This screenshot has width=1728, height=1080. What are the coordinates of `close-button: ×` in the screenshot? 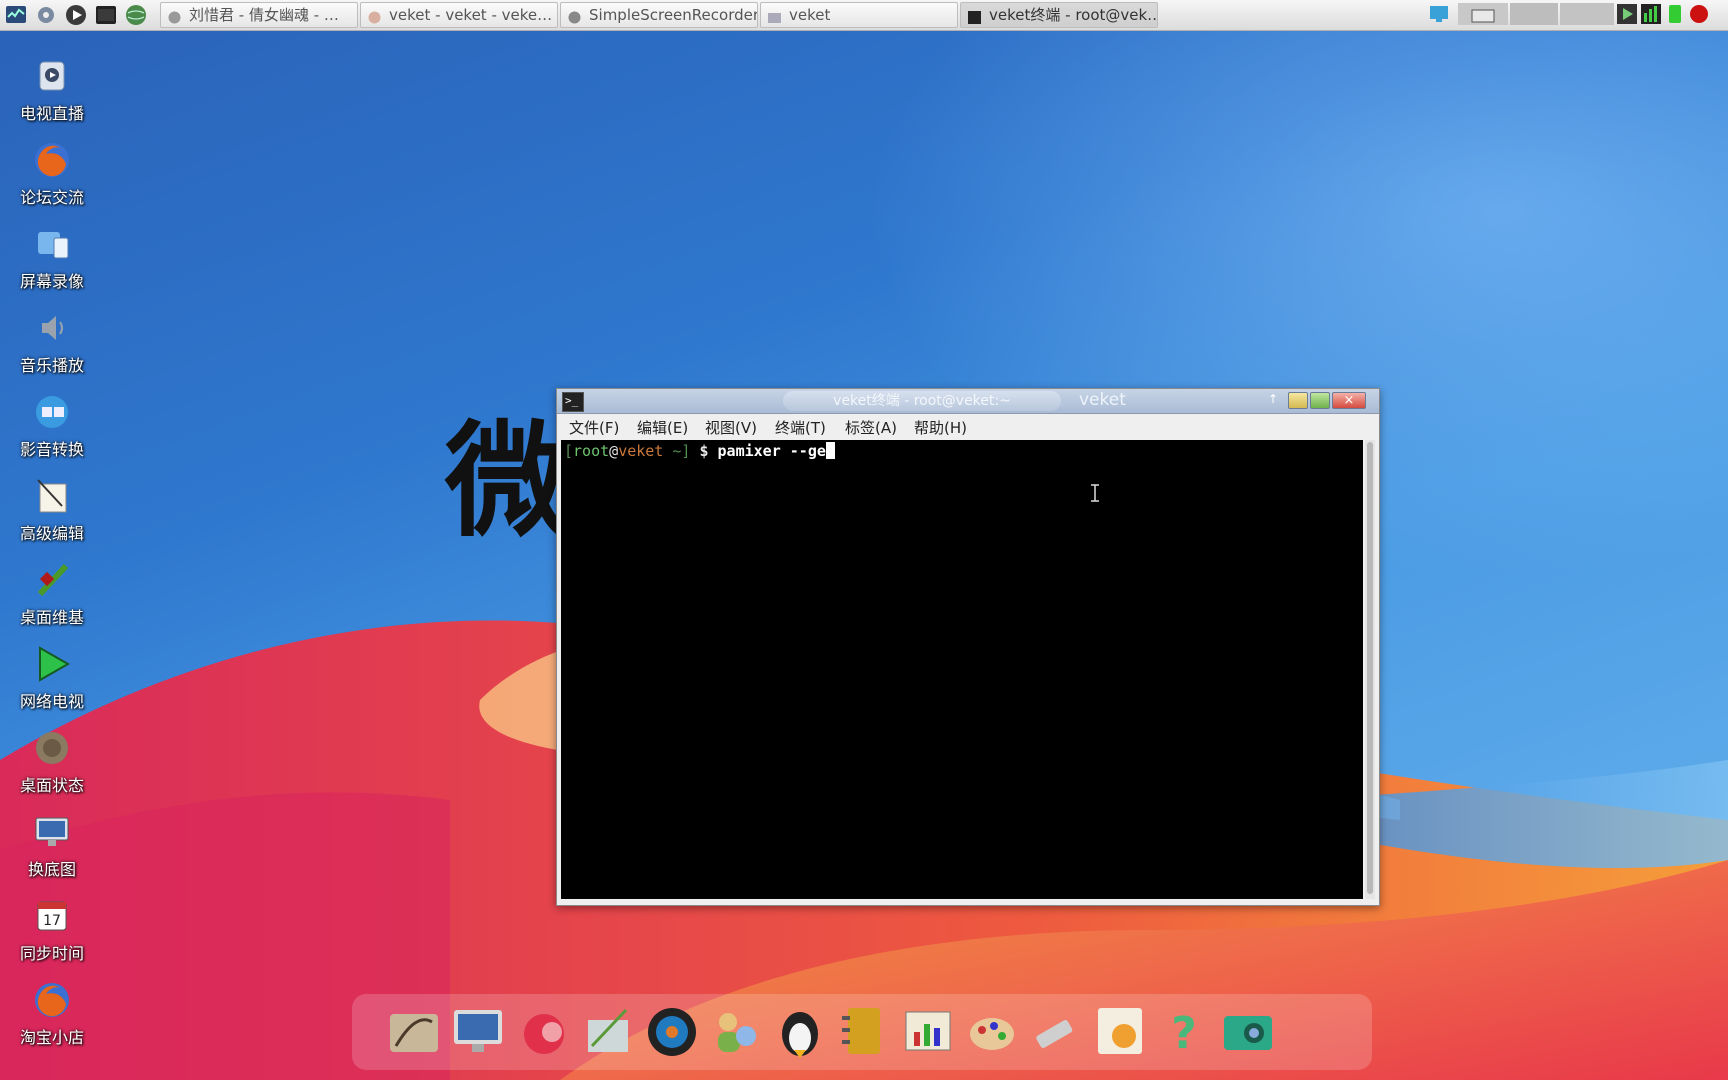 It's located at (1349, 400).